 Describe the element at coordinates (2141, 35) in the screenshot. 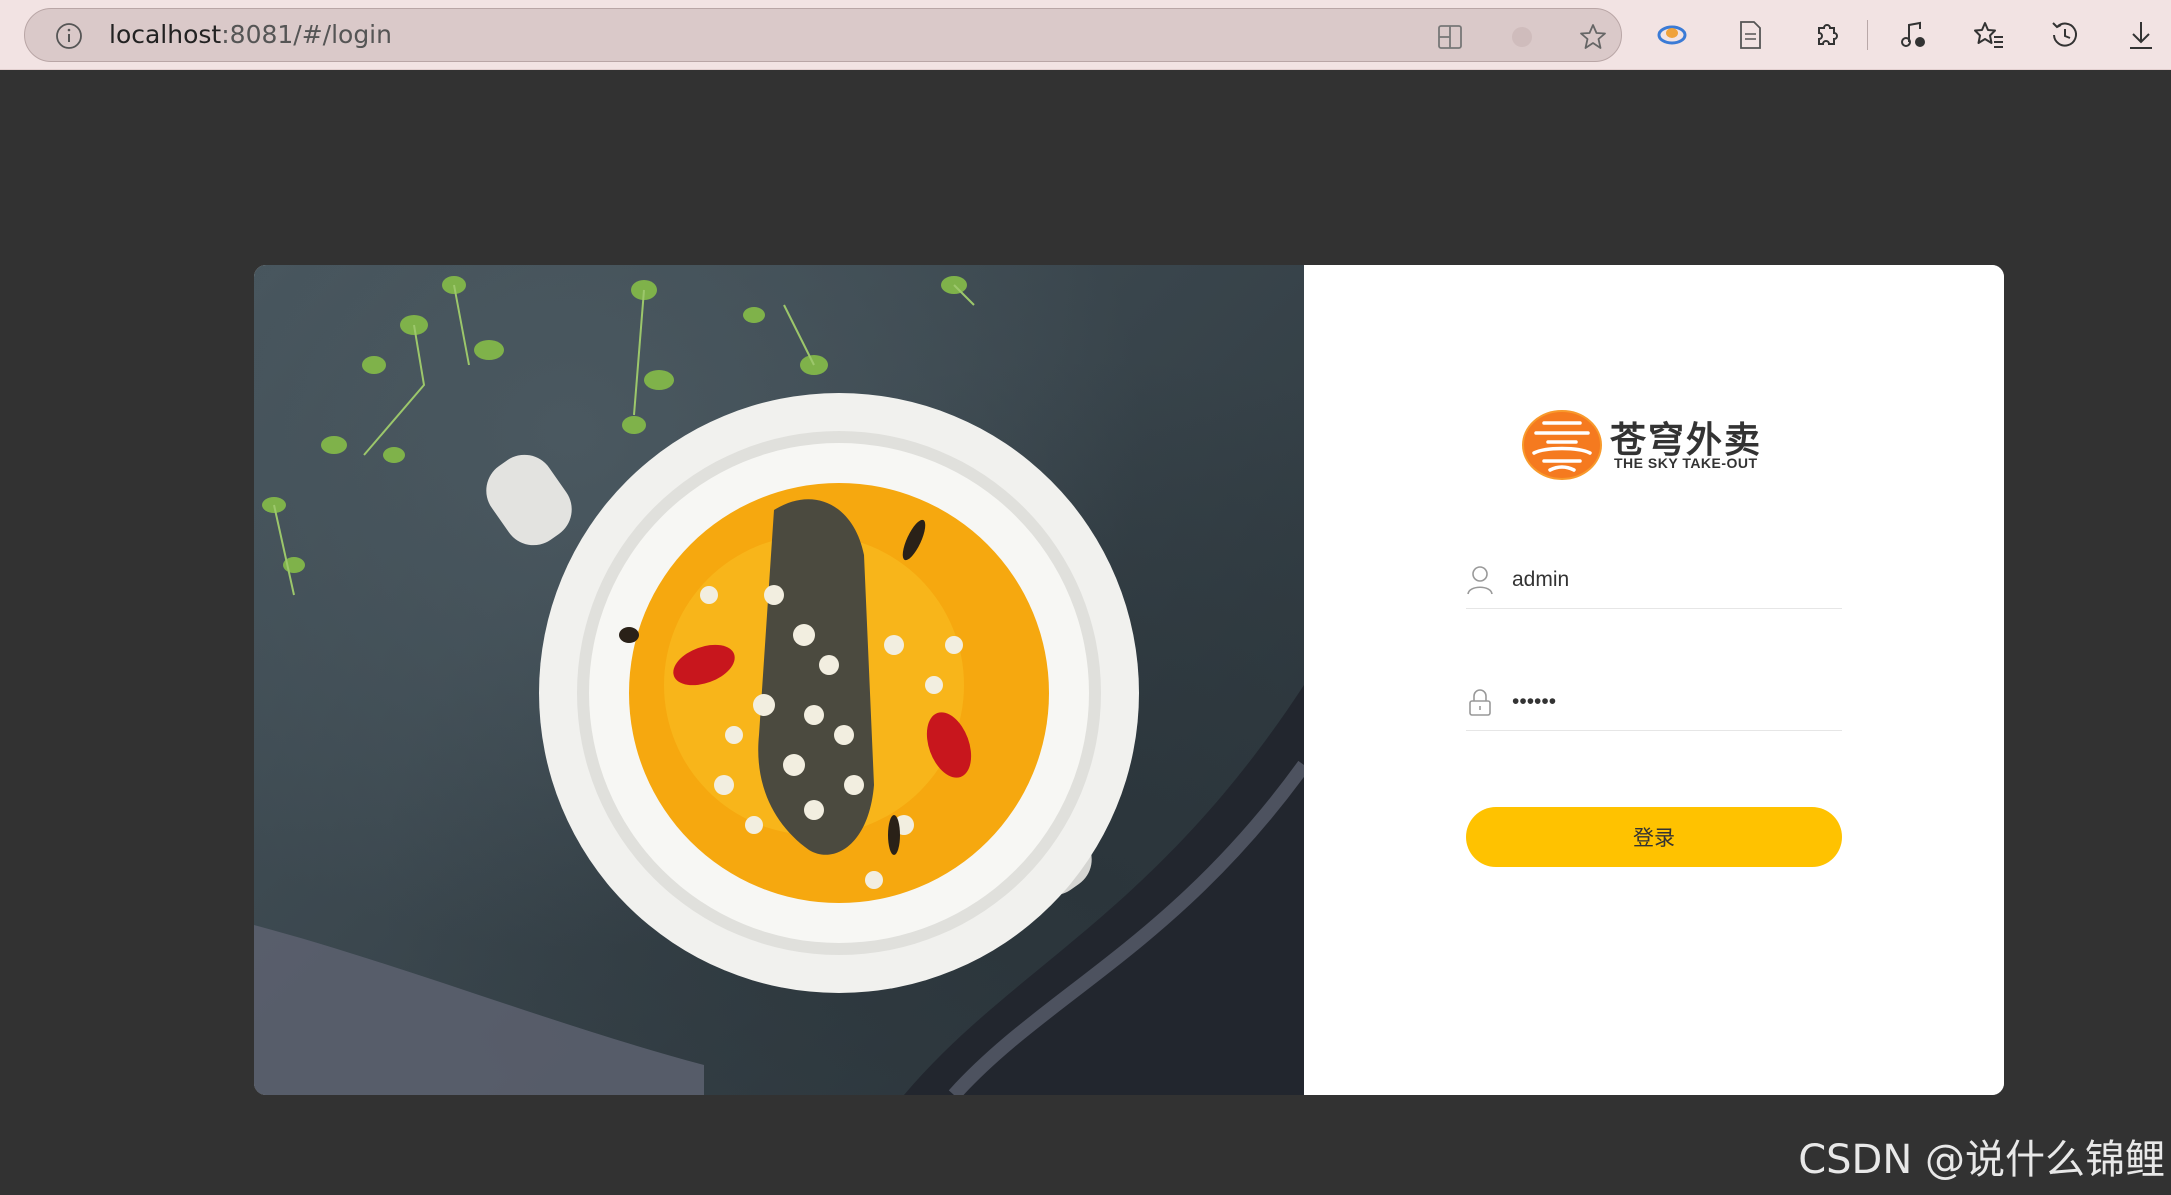

I see `downloads-icon` at that location.